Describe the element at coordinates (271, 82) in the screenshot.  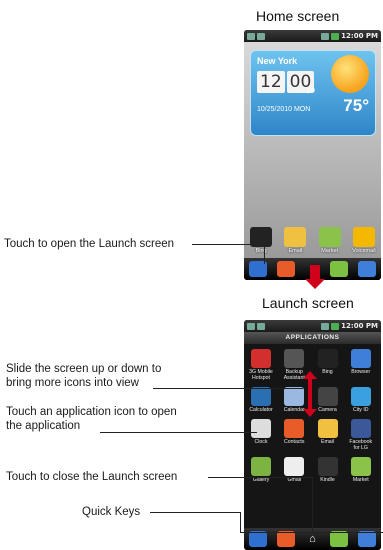
I see `clock-hour: 12` at that location.